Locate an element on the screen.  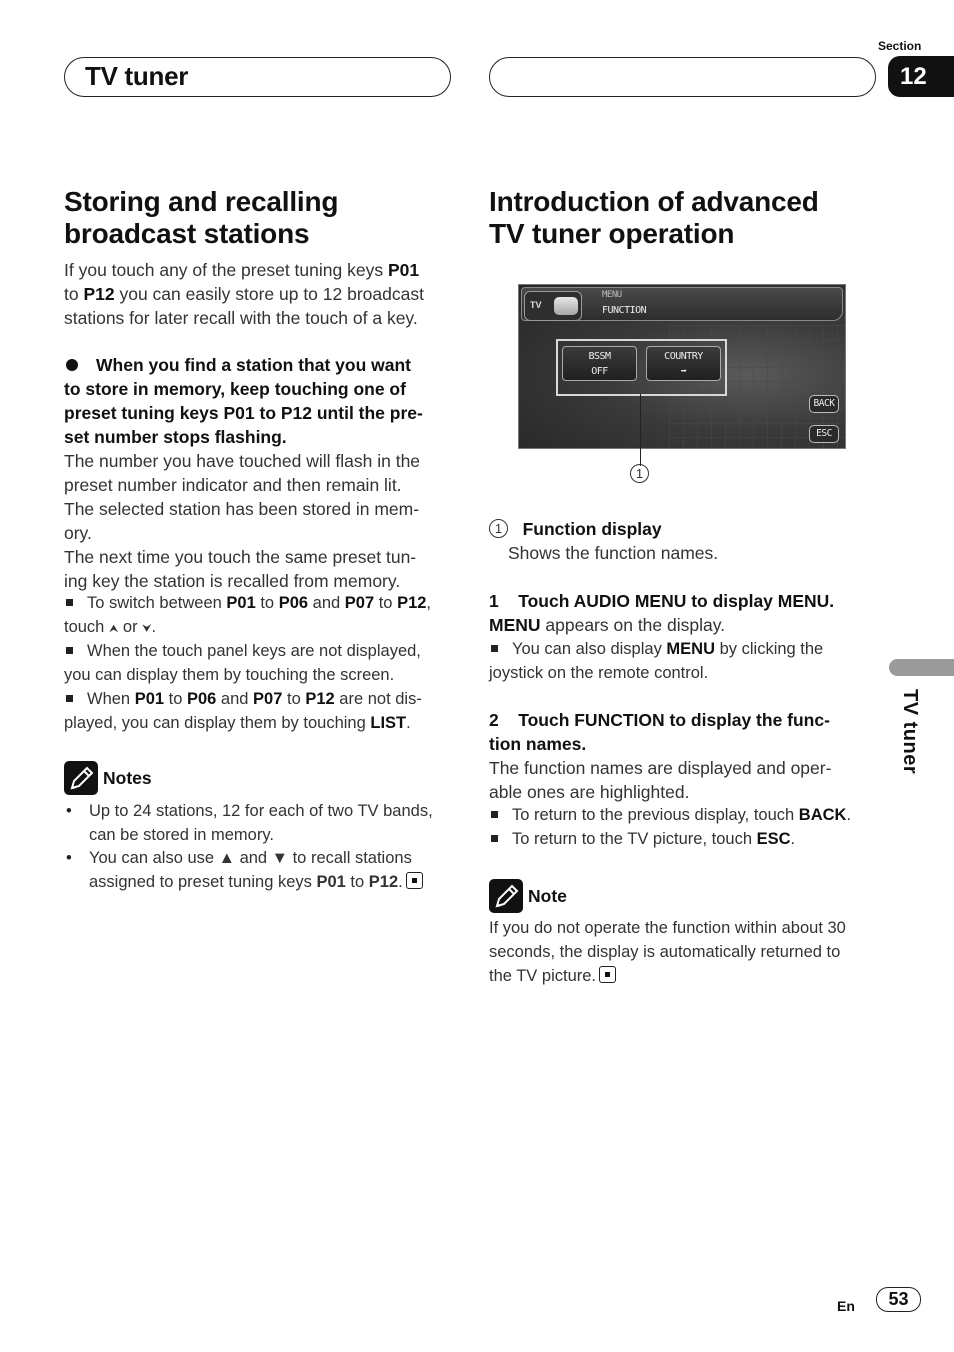
function-display-frame: BSSM OFF COUNTRY ➡ is located at coordinates (641, 367).